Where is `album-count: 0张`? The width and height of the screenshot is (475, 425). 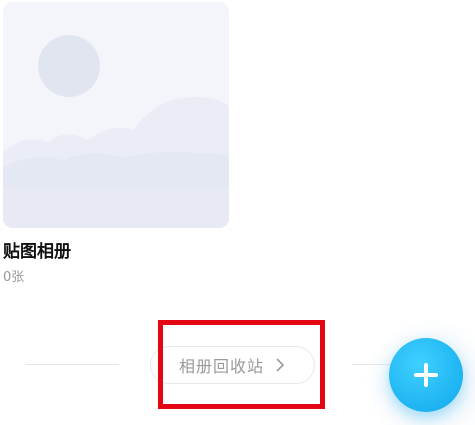 album-count: 0张 is located at coordinates (14, 277).